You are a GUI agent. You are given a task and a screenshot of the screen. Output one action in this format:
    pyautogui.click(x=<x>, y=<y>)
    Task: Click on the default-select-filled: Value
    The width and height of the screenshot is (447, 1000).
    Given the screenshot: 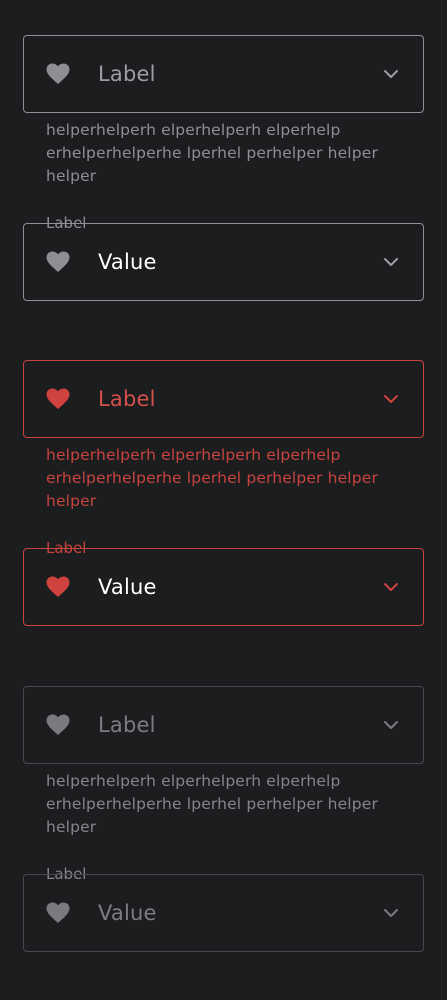 What is the action you would take?
    pyautogui.click(x=223, y=262)
    